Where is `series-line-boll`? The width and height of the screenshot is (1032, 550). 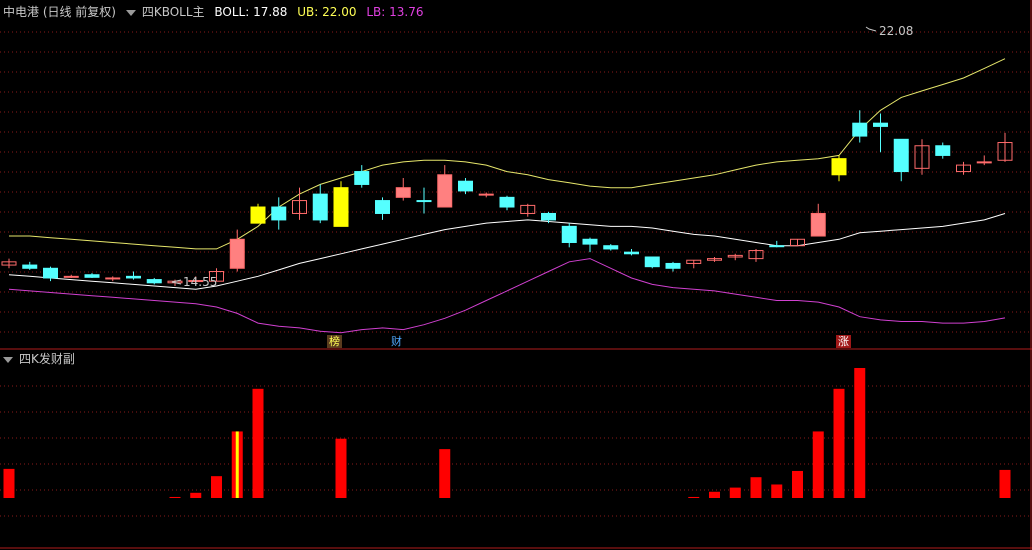
series-line-boll is located at coordinates (507, 251).